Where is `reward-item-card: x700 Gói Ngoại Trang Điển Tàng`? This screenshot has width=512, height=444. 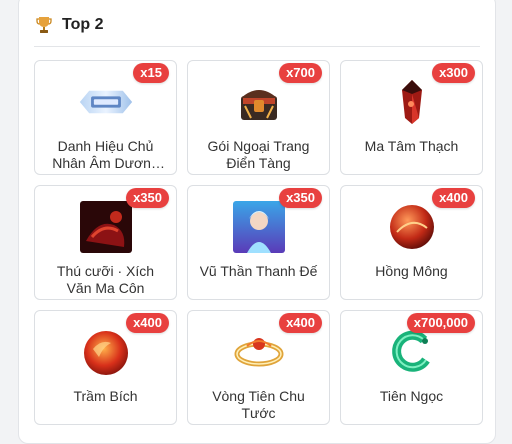 reward-item-card: x700 Gói Ngoại Trang Điển Tàng is located at coordinates (258, 117).